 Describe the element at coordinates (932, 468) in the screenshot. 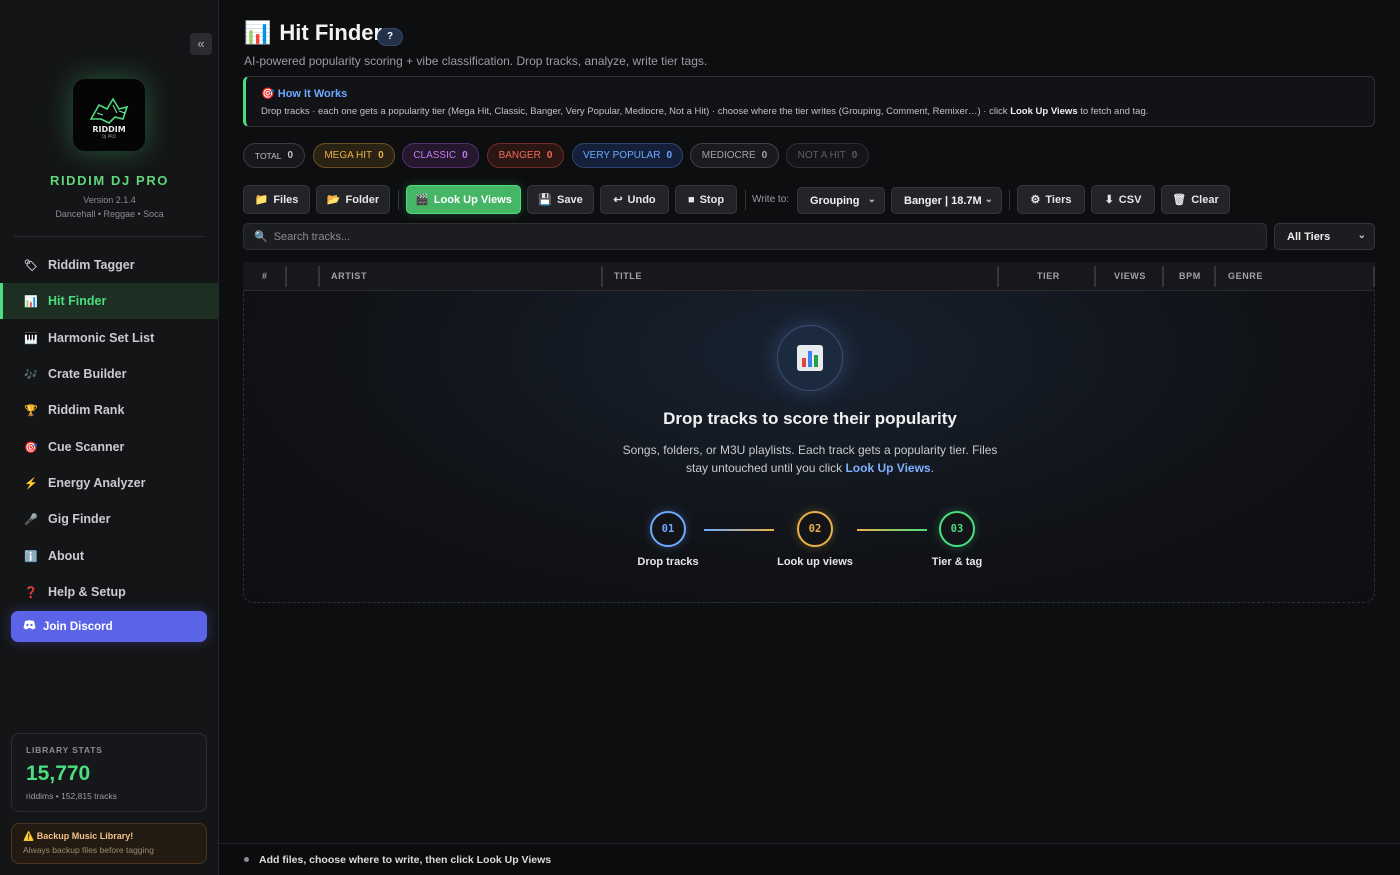

I see `empty-desc-part: .` at that location.